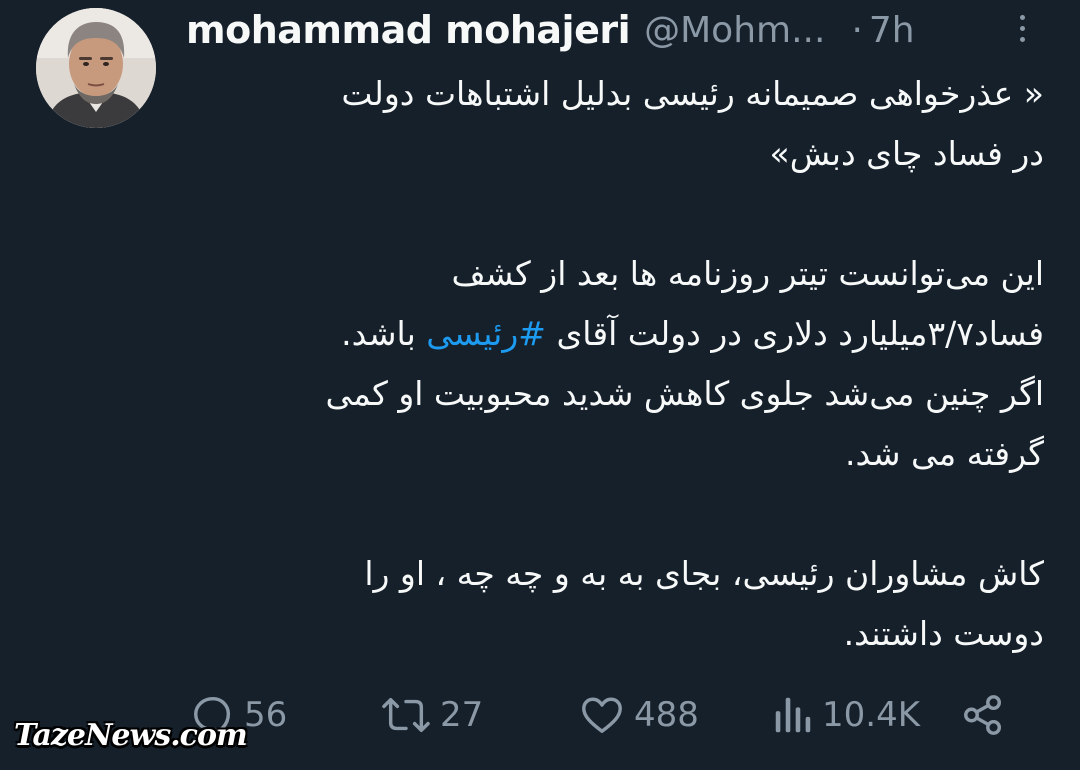  I want to click on tweet-line: دوست داشتند., so click(943, 633).